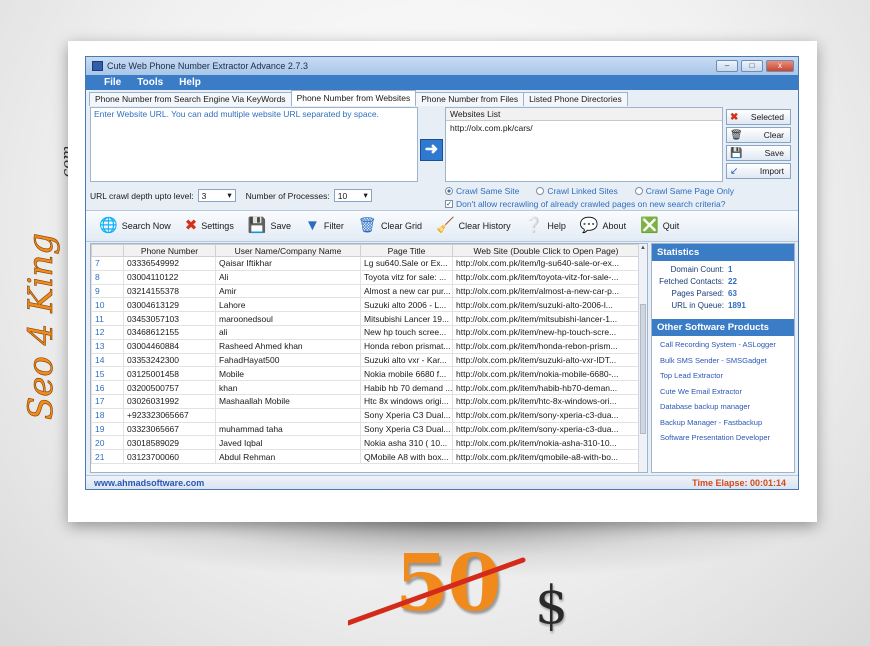 This screenshot has width=870, height=646. I want to click on search-now-button: 🌐 Search Now, so click(135, 226).